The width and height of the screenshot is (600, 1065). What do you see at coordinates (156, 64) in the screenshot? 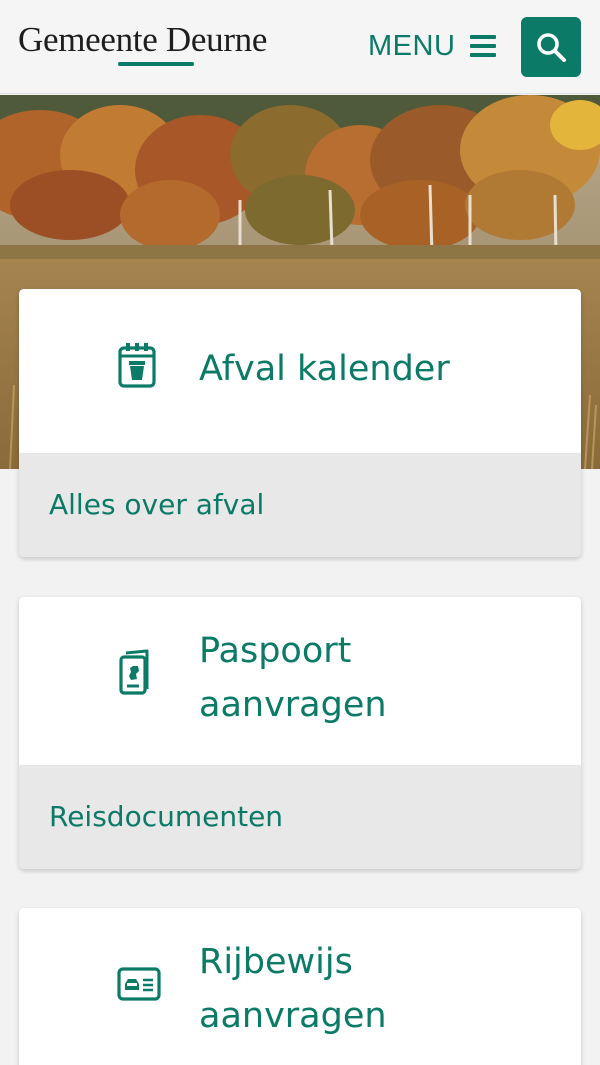
I see `logo-underline` at bounding box center [156, 64].